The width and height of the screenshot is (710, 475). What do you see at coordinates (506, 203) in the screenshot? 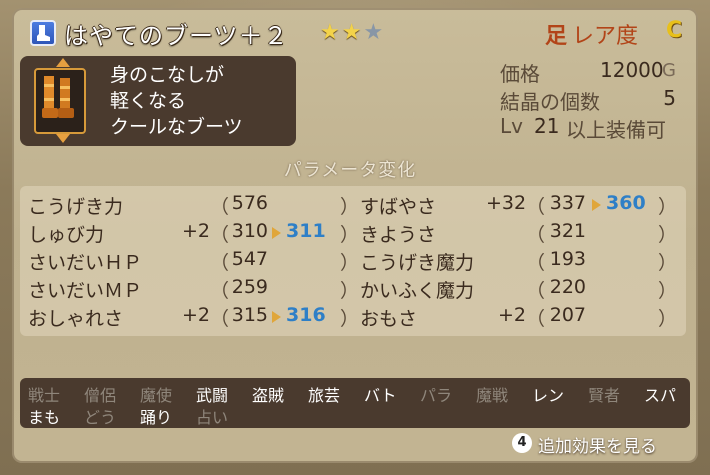
I see `stat-bonus: +32` at bounding box center [506, 203].